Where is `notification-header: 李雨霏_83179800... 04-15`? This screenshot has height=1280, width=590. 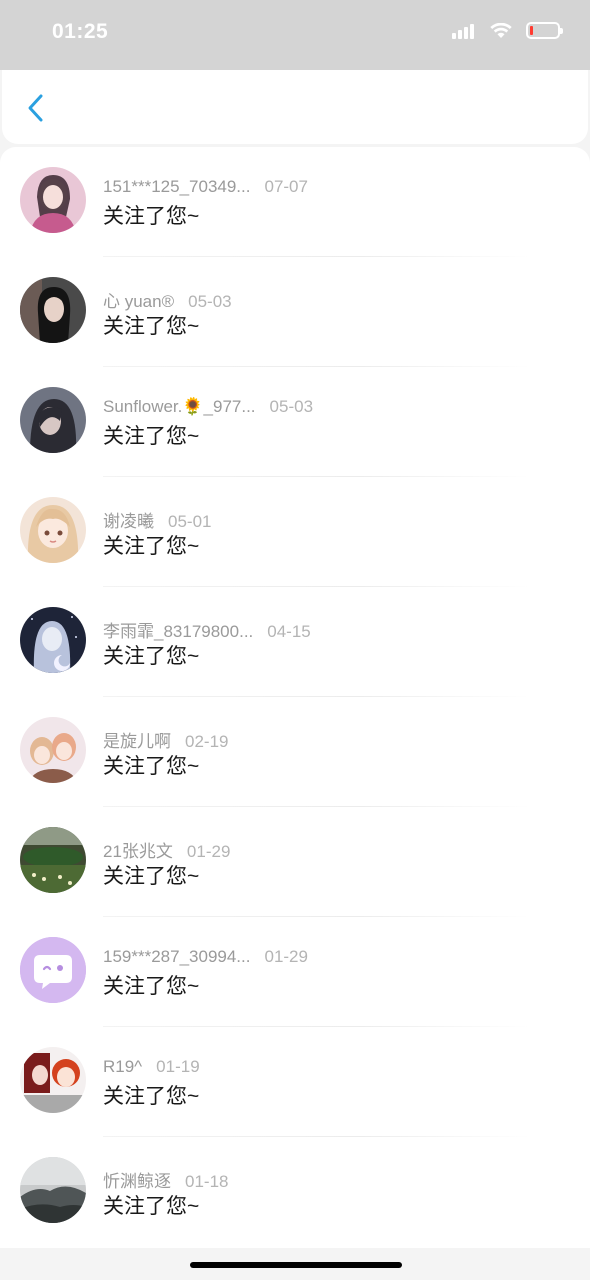 notification-header: 李雨霏_83179800... 04-15 is located at coordinates (207, 629).